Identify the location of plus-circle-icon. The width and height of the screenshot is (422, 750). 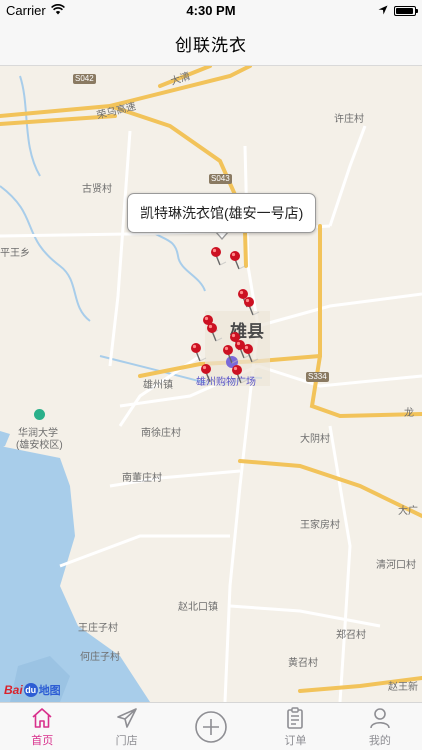
(211, 727).